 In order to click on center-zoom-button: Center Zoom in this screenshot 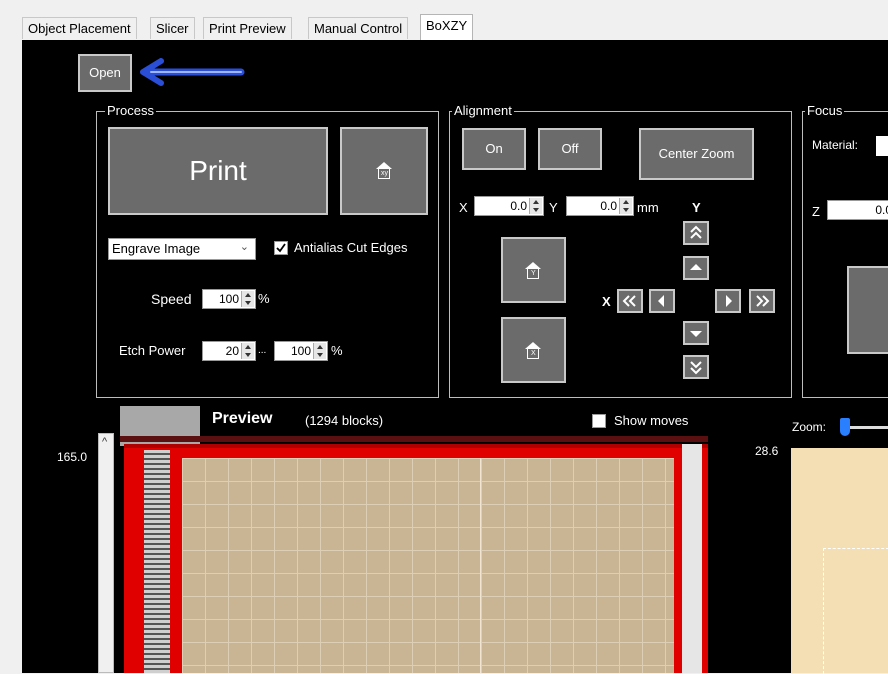, I will do `click(696, 154)`.